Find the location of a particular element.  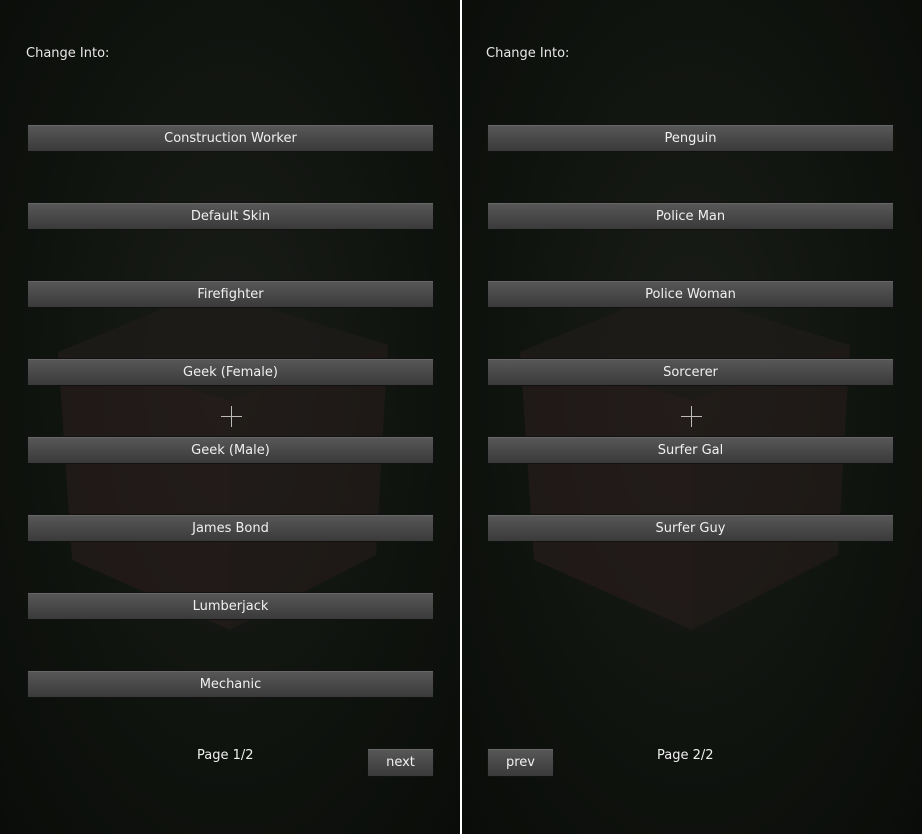

skin-button: Lumberjack is located at coordinates (230, 606).